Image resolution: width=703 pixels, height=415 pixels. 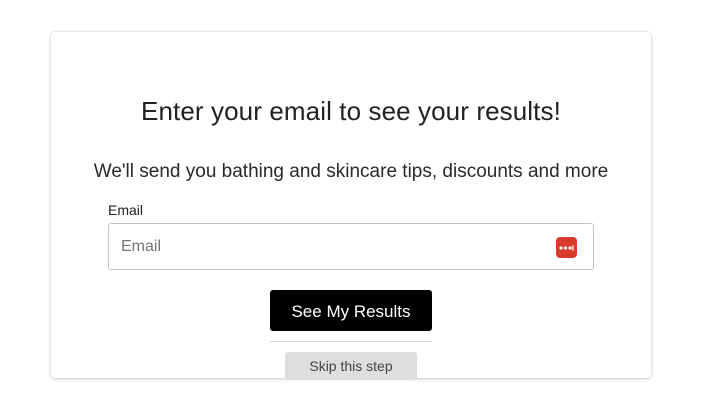 I want to click on divider, so click(x=351, y=341).